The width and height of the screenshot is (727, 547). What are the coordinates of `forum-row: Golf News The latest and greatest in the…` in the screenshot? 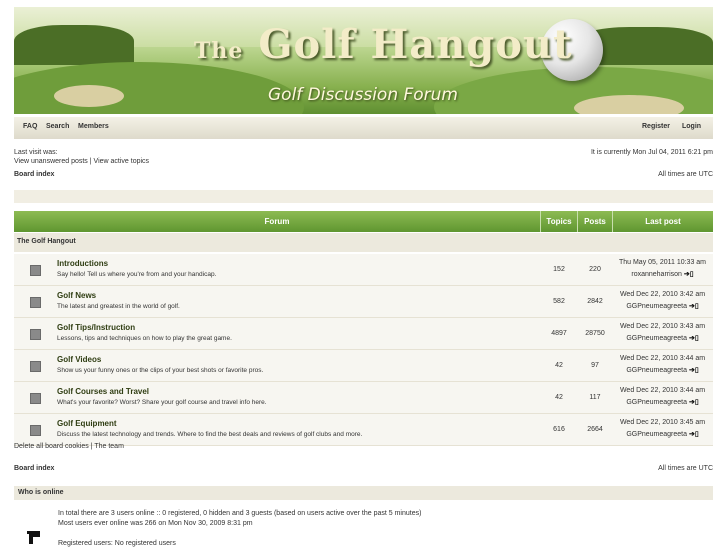 It's located at (363, 302).